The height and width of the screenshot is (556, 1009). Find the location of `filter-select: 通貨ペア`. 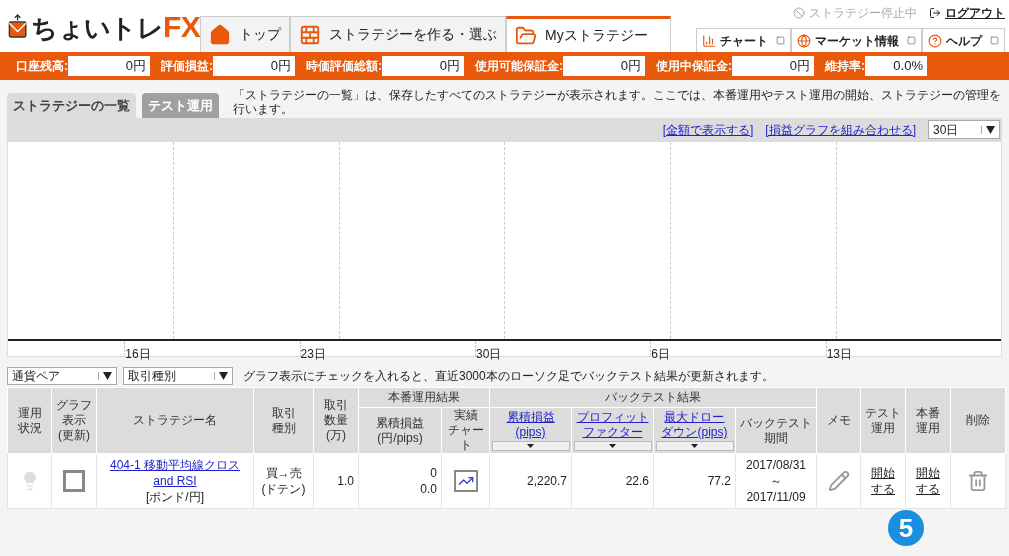

filter-select: 通貨ペア is located at coordinates (62, 376).